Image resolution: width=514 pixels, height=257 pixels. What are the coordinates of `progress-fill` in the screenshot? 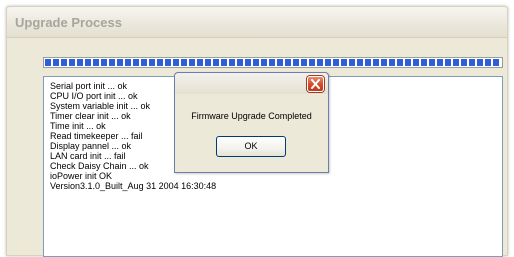 It's located at (273, 62).